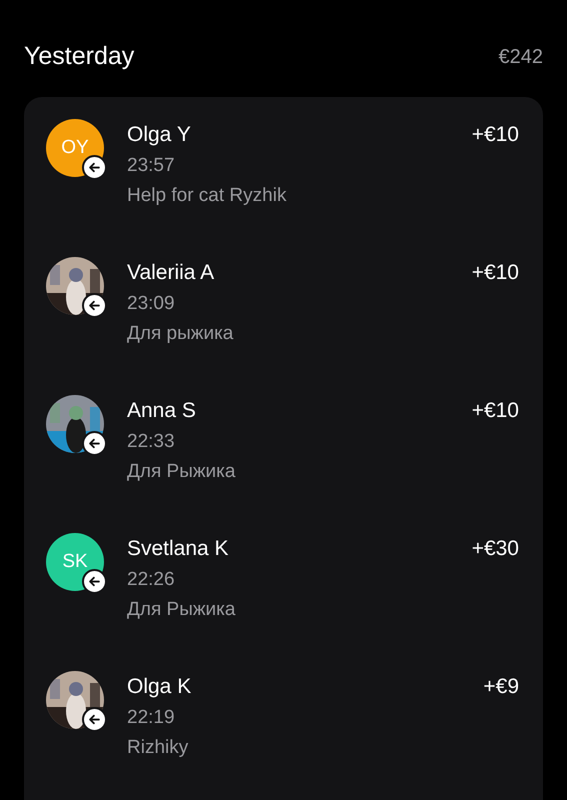  I want to click on time: 22:33, so click(151, 442).